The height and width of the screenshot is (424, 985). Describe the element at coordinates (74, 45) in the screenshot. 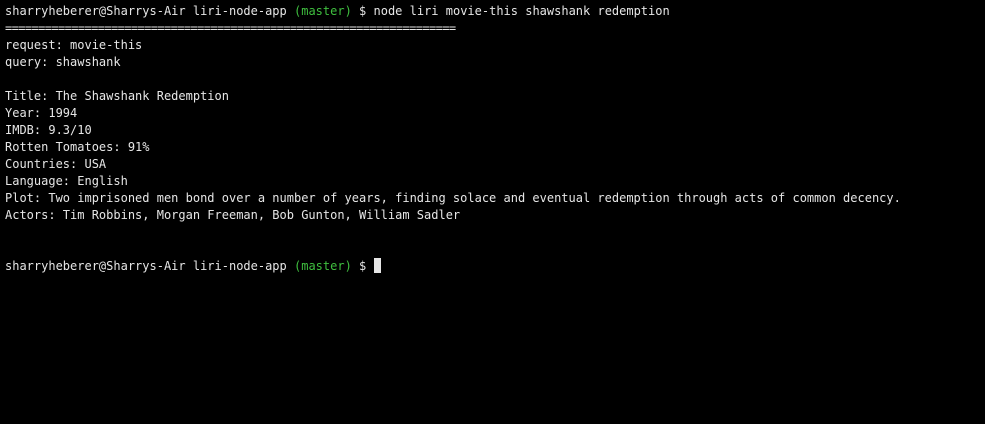

I see `output-request: request: movie-this` at that location.